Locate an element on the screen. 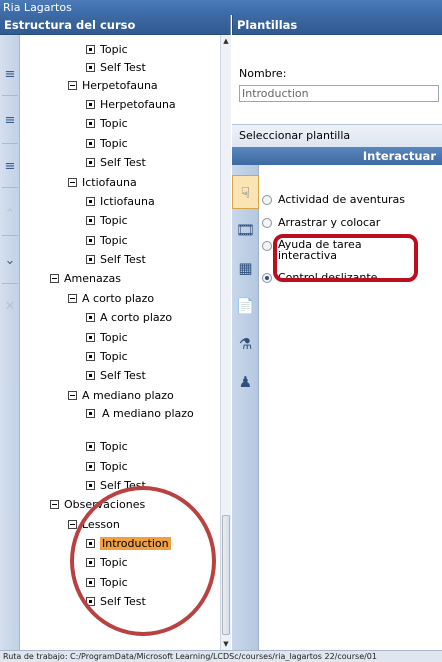 The height and width of the screenshot is (662, 442). template-option: Ayuda de tarea interactiva is located at coordinates (330, 250).